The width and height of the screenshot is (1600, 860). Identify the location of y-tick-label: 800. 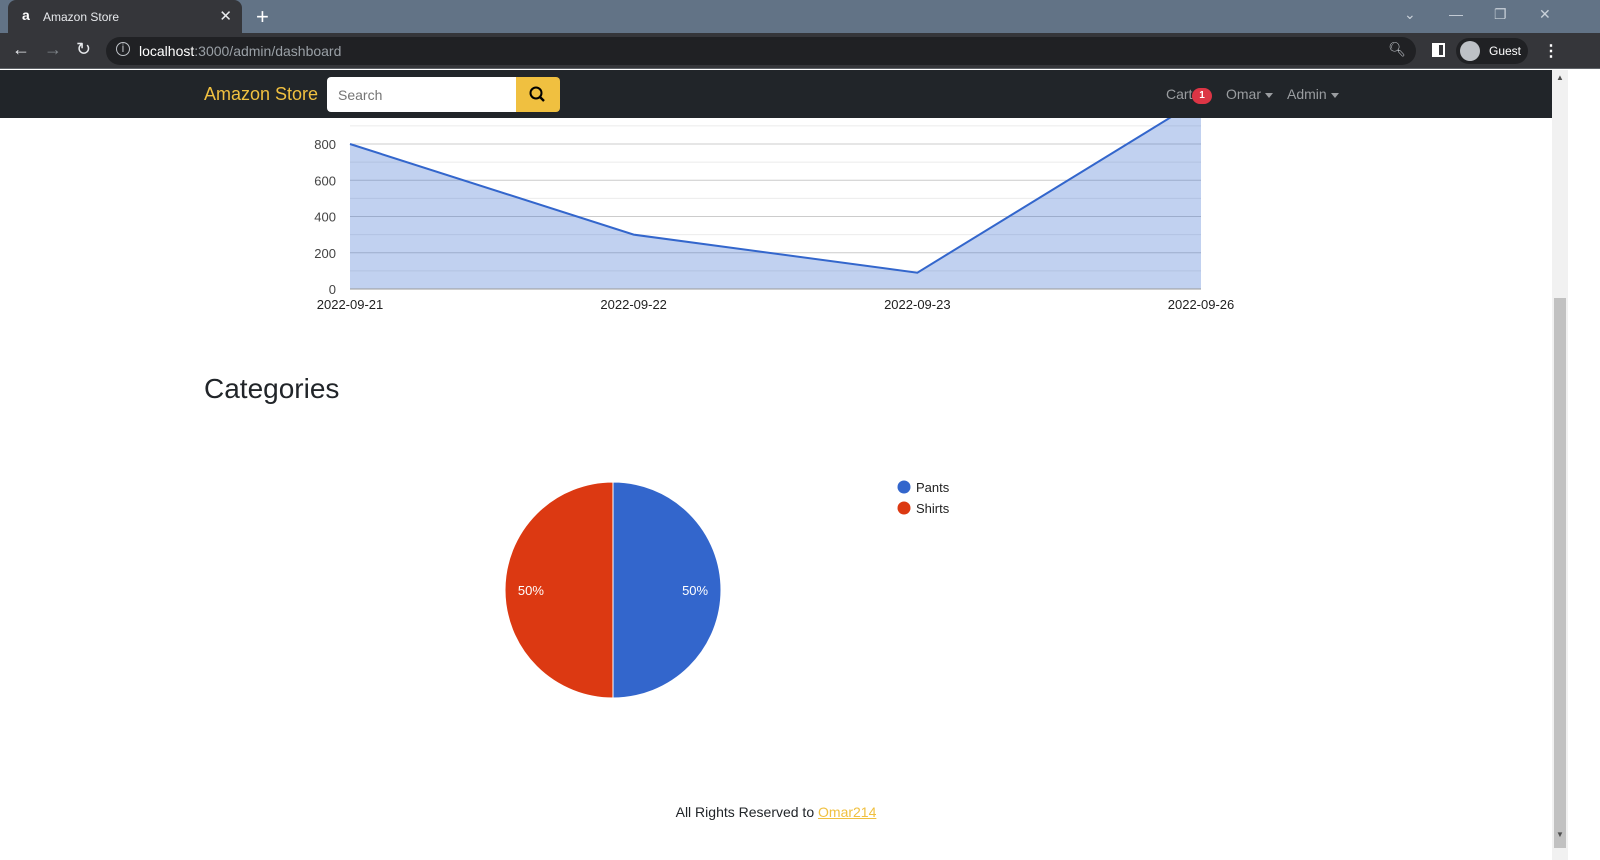
(325, 144).